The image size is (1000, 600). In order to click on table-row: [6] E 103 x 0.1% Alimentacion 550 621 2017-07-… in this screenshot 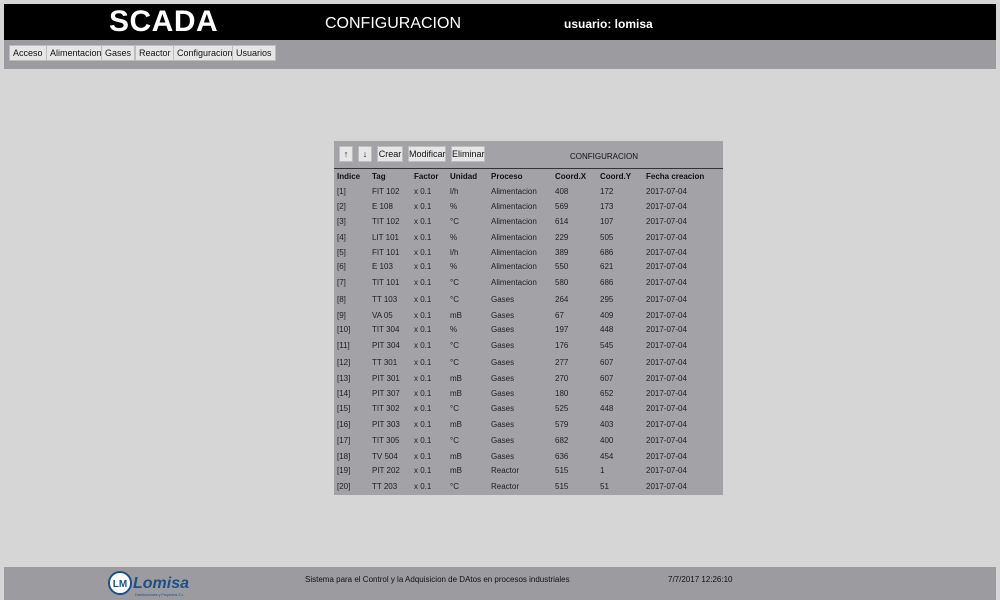, I will do `click(528, 268)`.